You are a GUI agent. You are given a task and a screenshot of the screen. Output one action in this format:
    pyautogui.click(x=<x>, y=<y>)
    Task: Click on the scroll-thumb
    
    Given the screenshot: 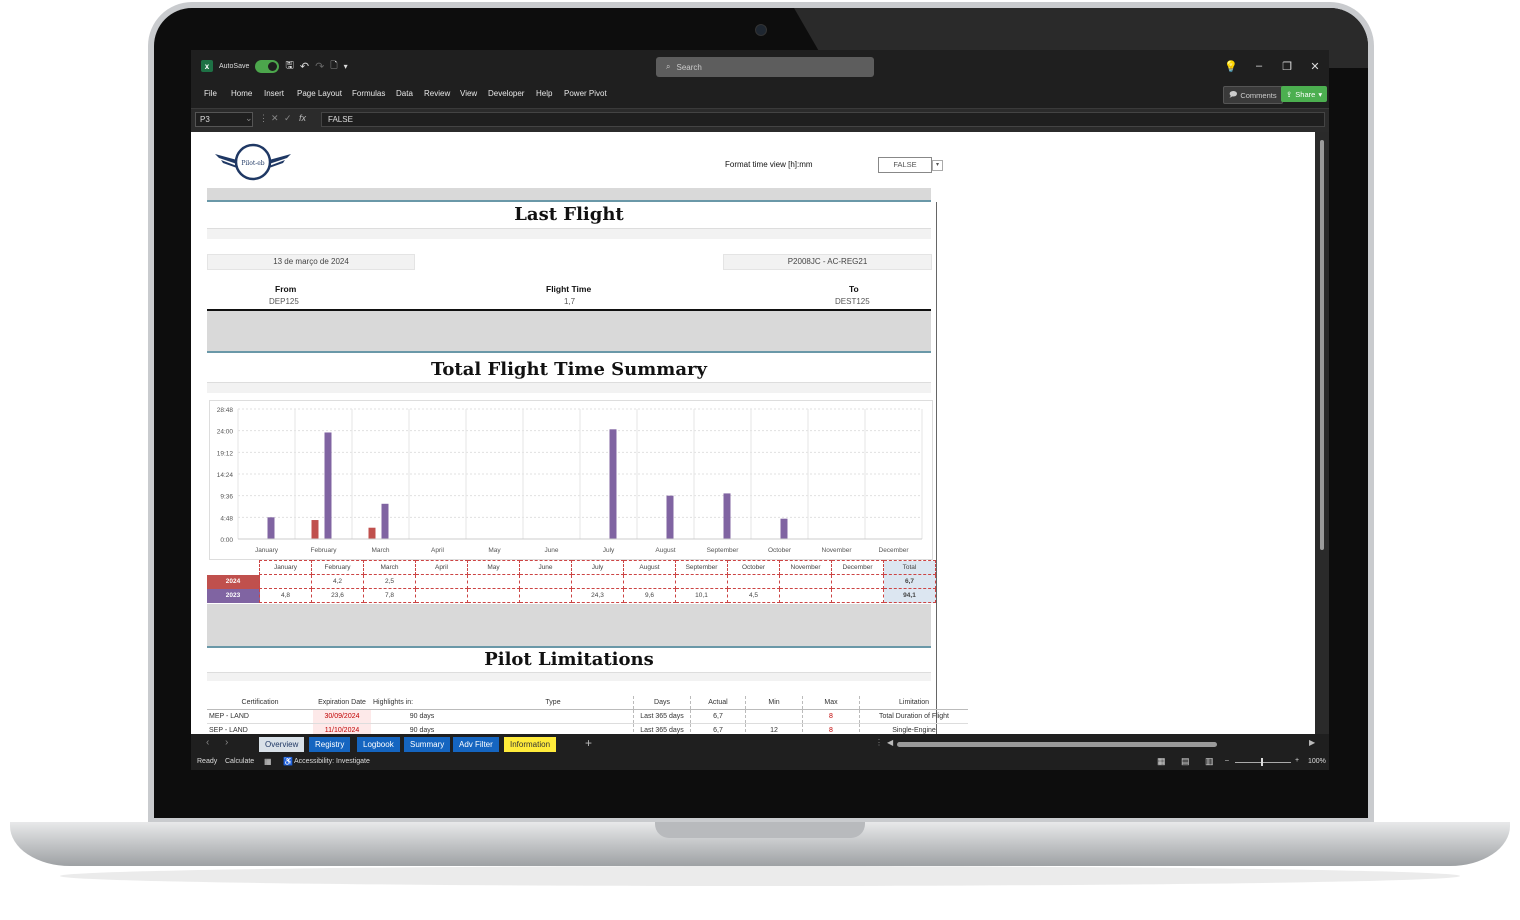 What is the action you would take?
    pyautogui.click(x=1322, y=345)
    